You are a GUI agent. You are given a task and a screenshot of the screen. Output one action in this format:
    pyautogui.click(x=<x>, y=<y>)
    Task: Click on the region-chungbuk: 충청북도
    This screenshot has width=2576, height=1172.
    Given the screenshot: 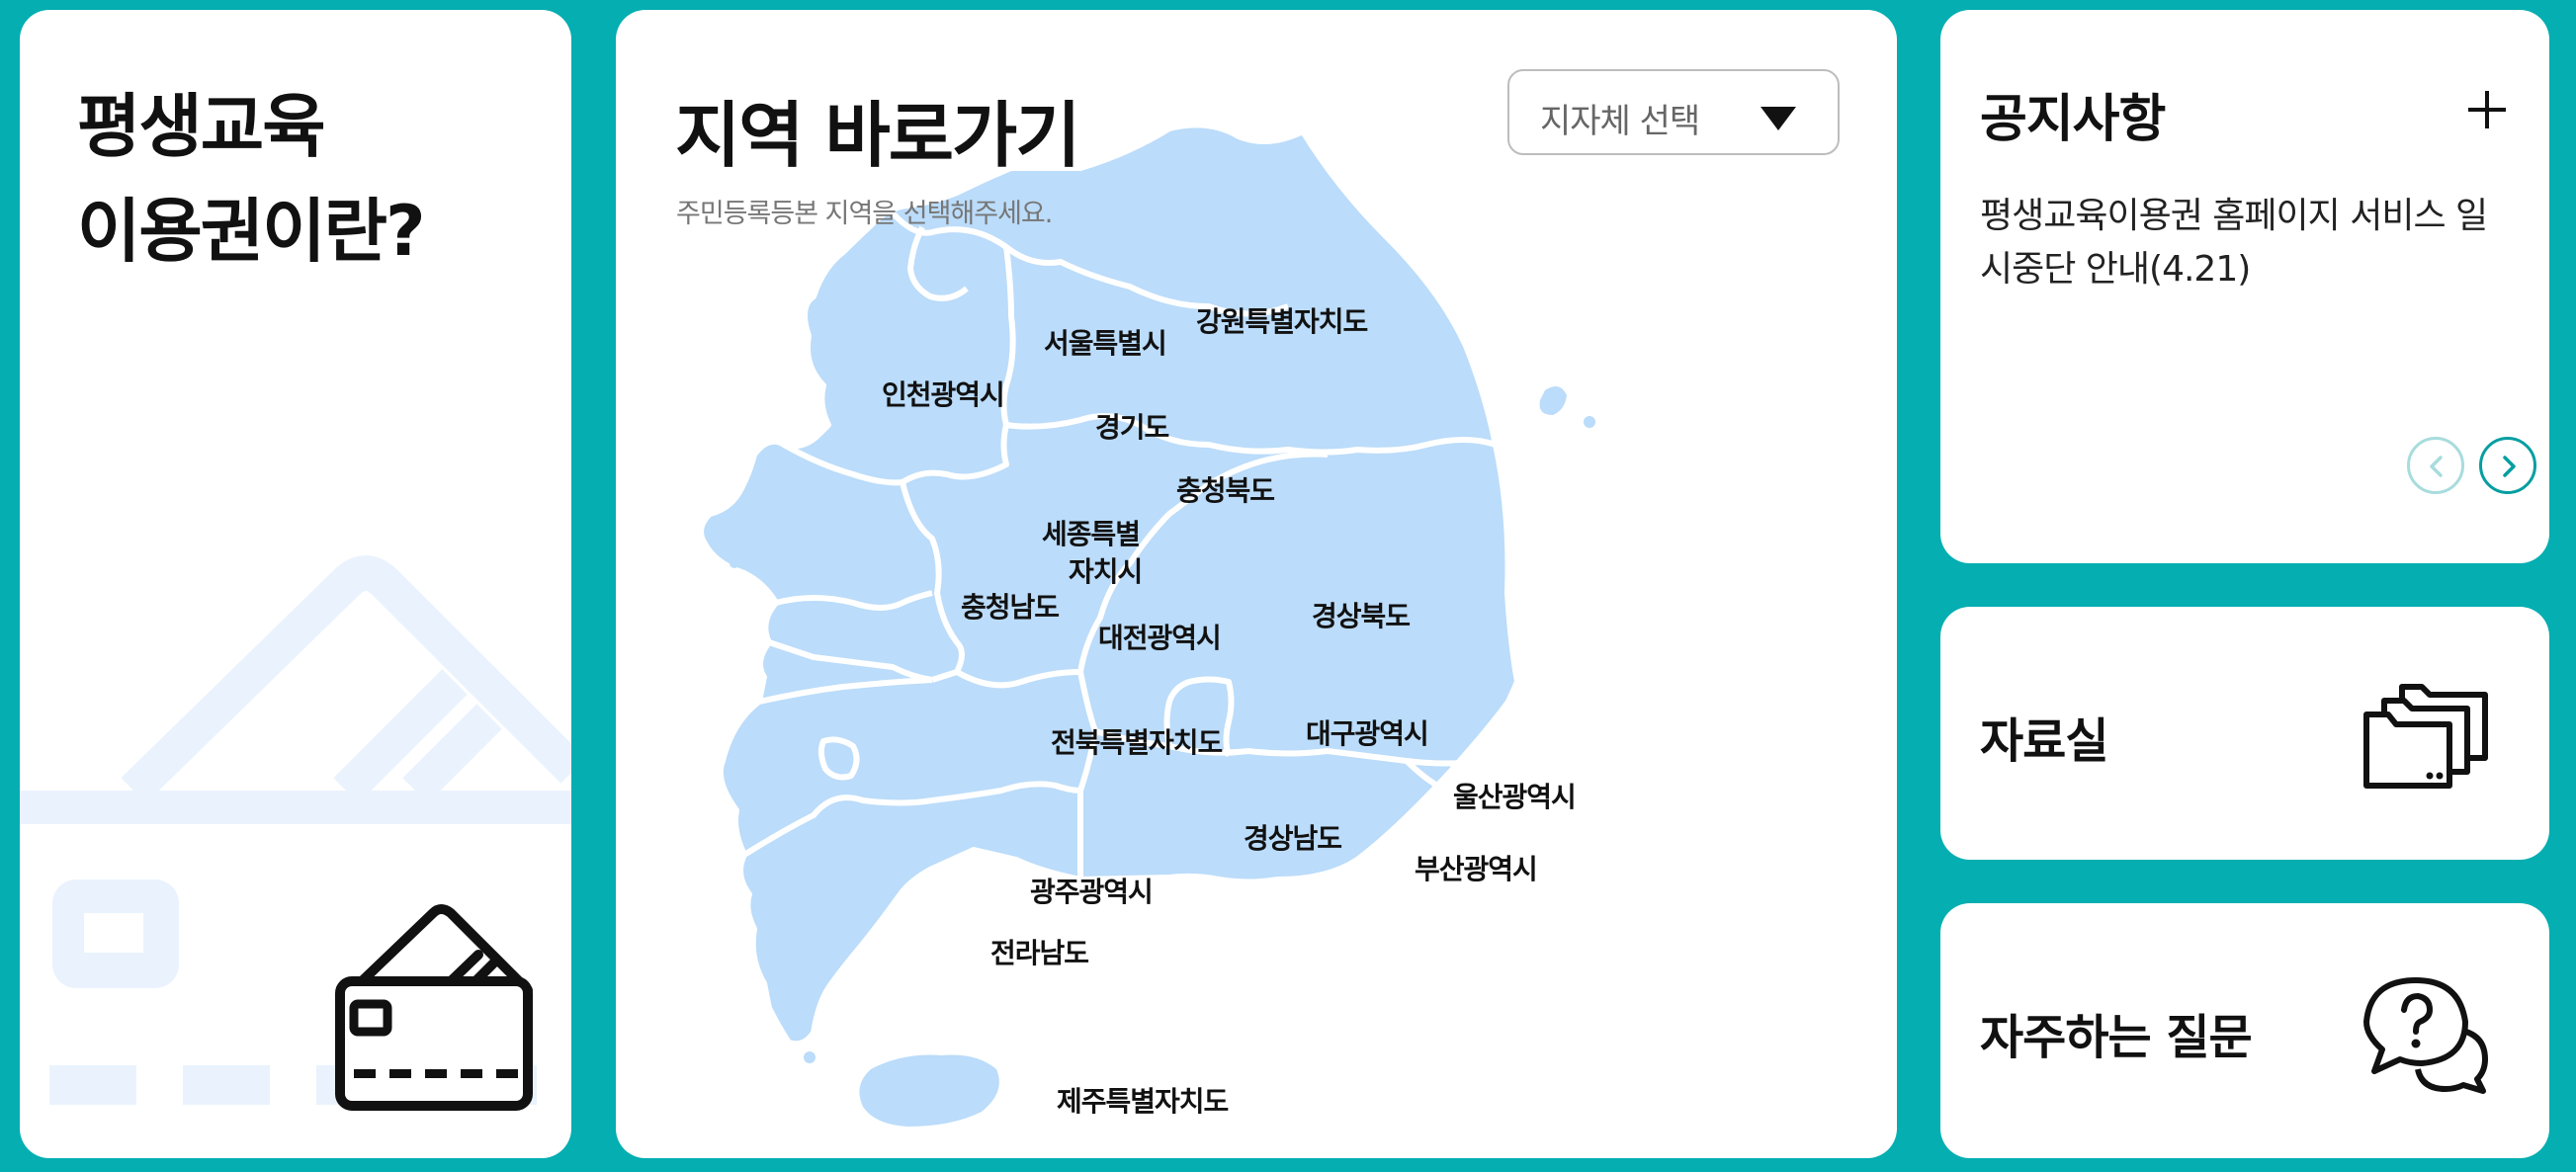 What is the action you would take?
    pyautogui.click(x=1225, y=490)
    